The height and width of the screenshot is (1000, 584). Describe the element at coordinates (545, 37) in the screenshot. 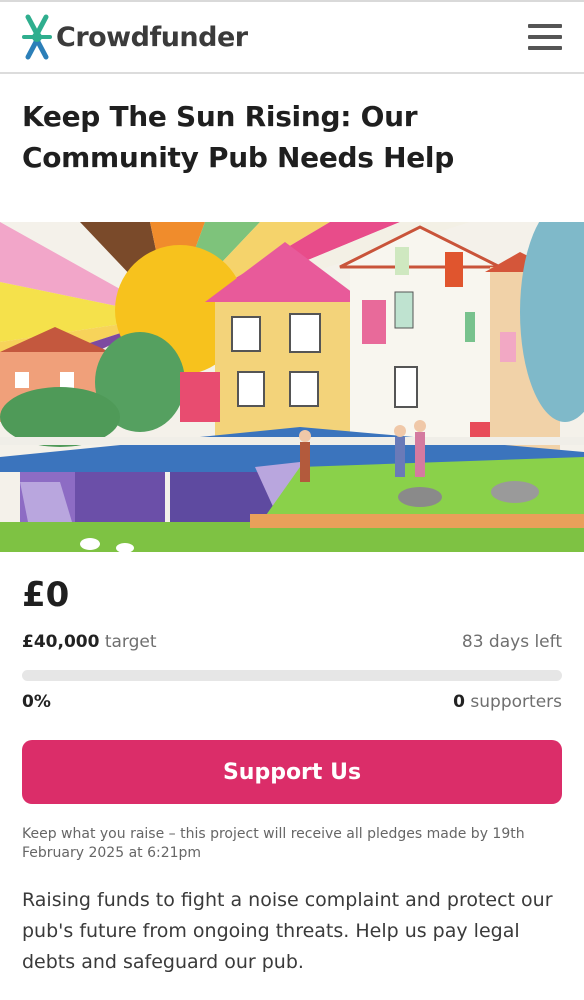

I see `hamburger-menu-icon` at that location.